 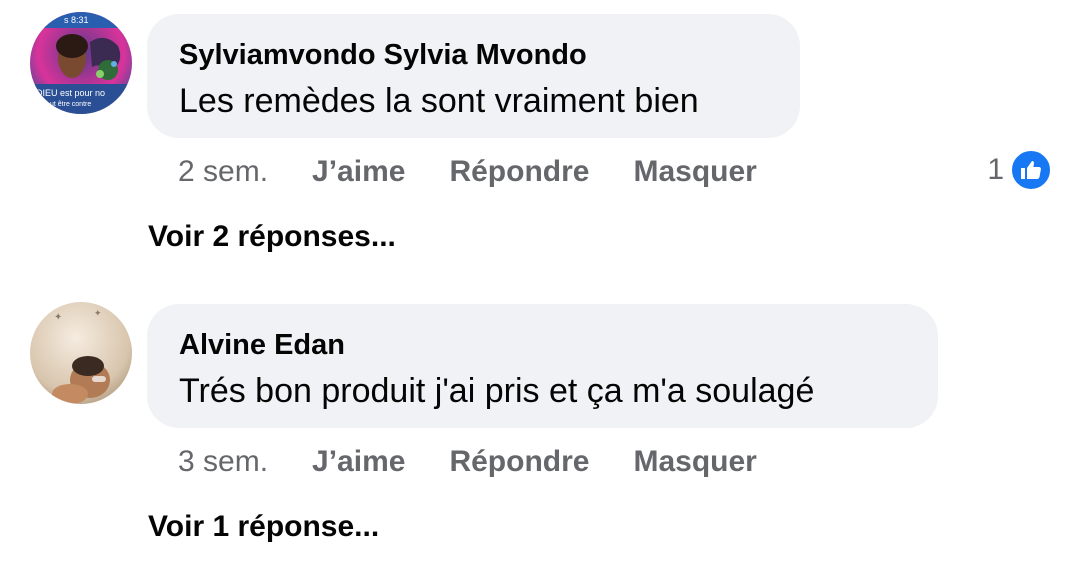 What do you see at coordinates (223, 172) in the screenshot?
I see `comment-timestamp: 2 sem.` at bounding box center [223, 172].